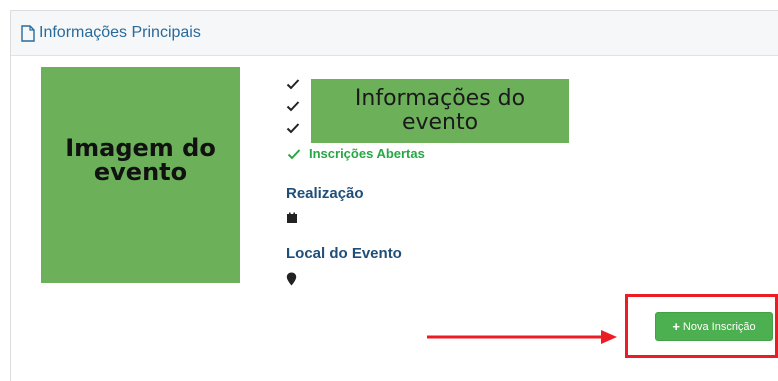 Image resolution: width=778 pixels, height=381 pixels. What do you see at coordinates (325, 193) in the screenshot?
I see `realizacao-label: Realização` at bounding box center [325, 193].